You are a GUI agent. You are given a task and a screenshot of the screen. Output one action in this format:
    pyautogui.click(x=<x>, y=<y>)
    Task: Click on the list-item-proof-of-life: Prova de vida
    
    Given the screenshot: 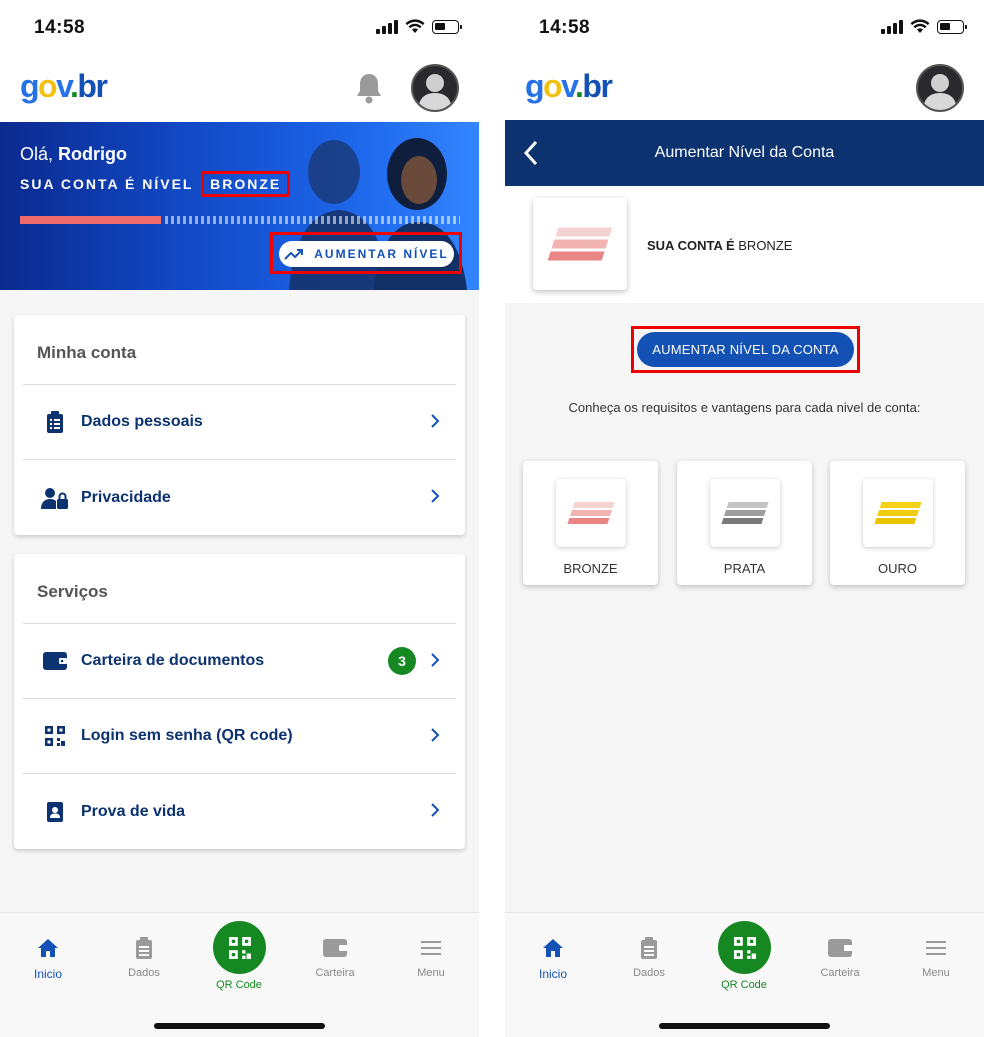 What is the action you would take?
    pyautogui.click(x=239, y=811)
    